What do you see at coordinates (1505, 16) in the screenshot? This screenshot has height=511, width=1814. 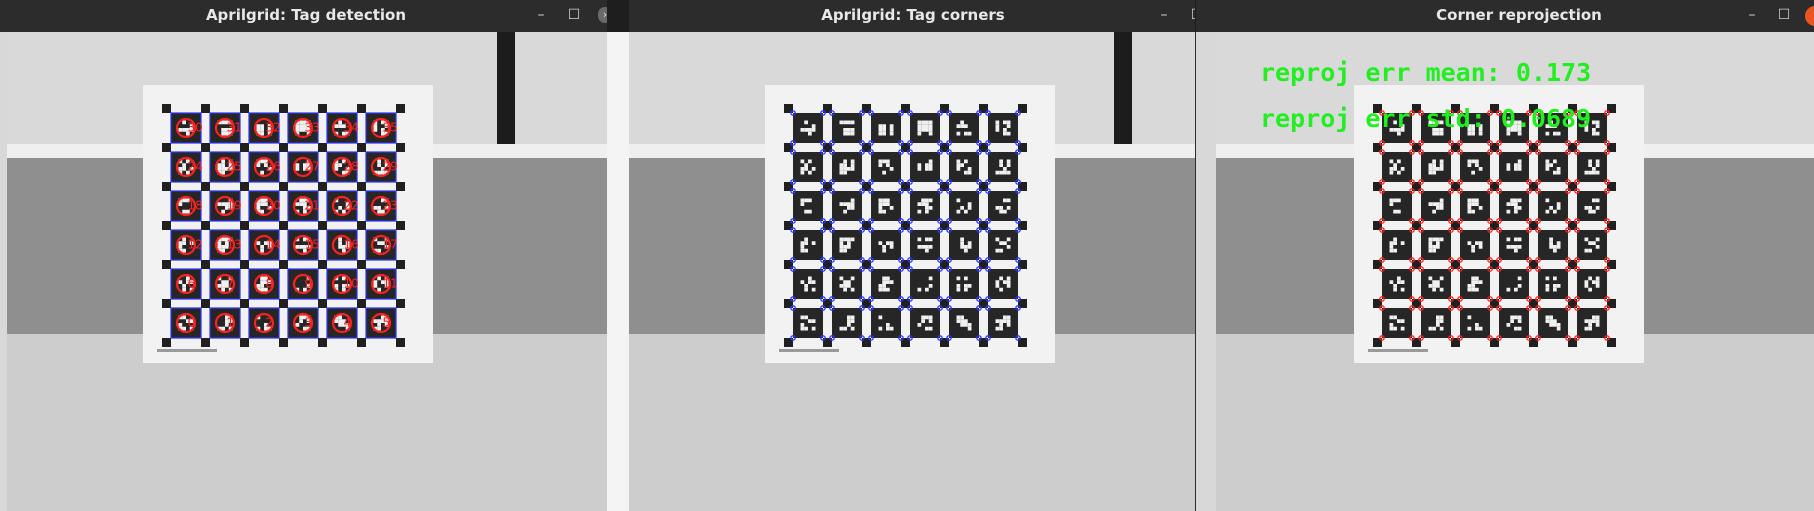 I see `title-bar: Corner reprojection – ☐` at bounding box center [1505, 16].